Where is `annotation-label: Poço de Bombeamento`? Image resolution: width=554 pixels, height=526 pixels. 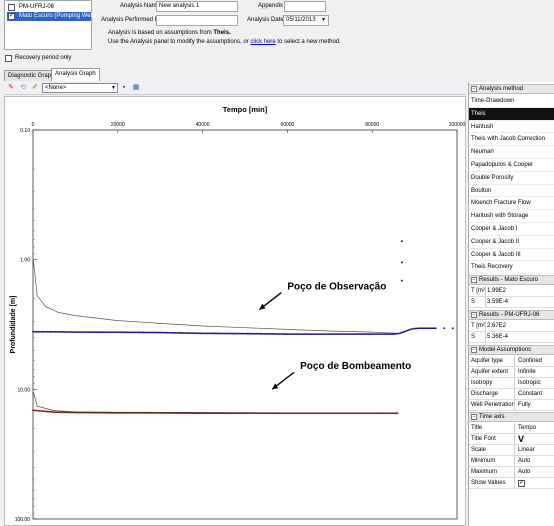 annotation-label: Poço de Bombeamento is located at coordinates (355, 366).